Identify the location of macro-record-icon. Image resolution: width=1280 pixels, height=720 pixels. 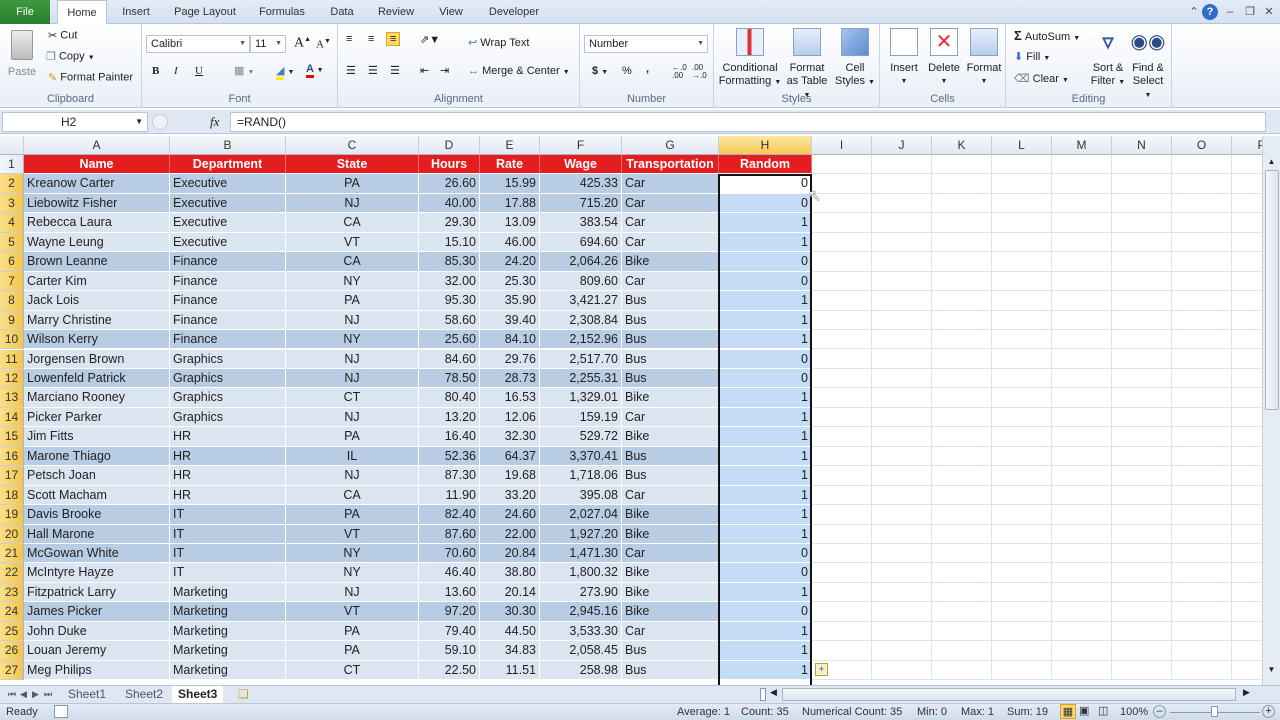
(61, 711).